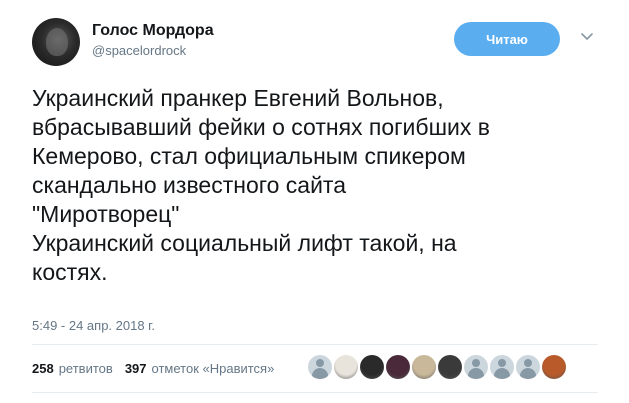 The height and width of the screenshot is (403, 629). What do you see at coordinates (587, 37) in the screenshot?
I see `chevron-down-icon` at bounding box center [587, 37].